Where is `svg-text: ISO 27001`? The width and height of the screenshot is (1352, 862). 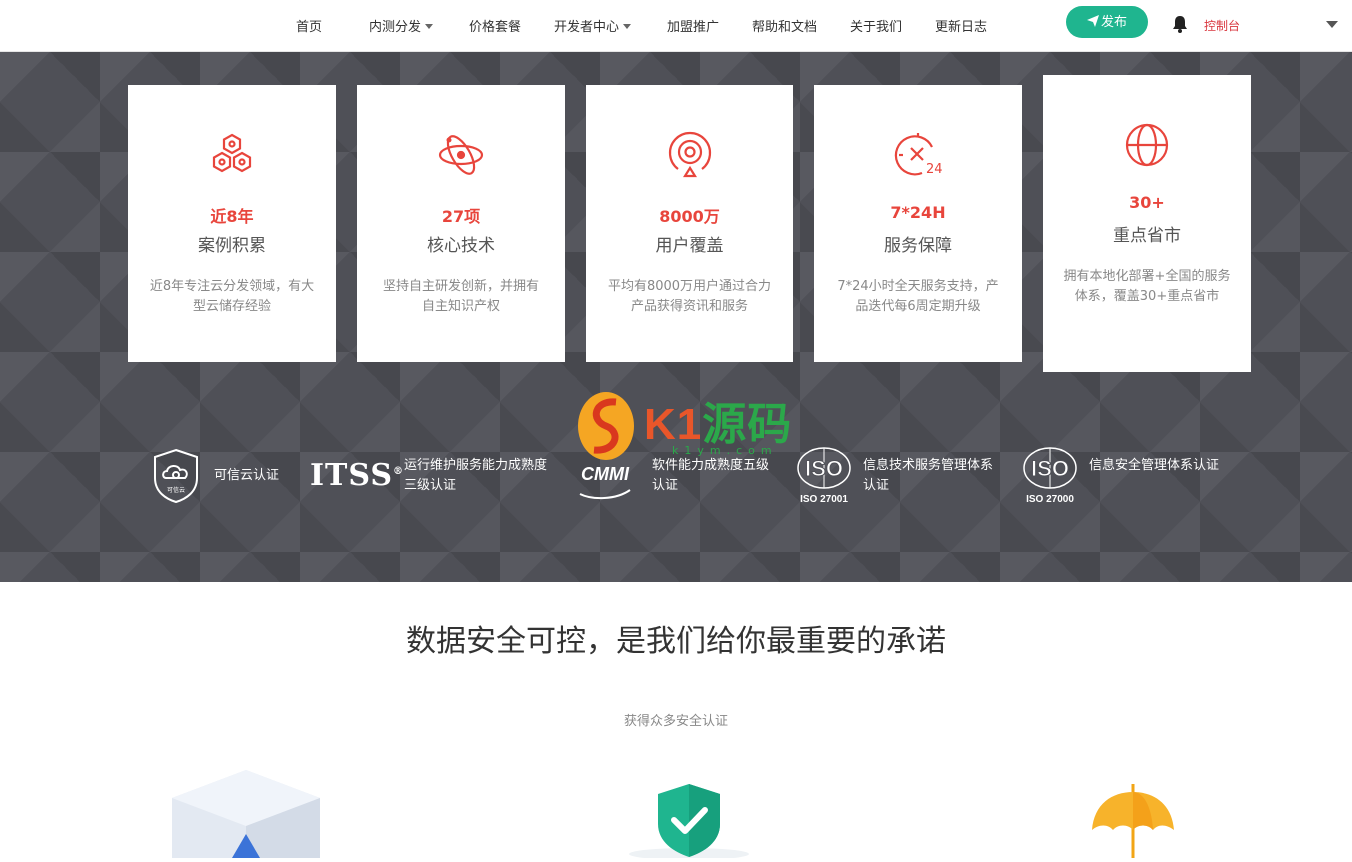 svg-text: ISO 27001 is located at coordinates (824, 499).